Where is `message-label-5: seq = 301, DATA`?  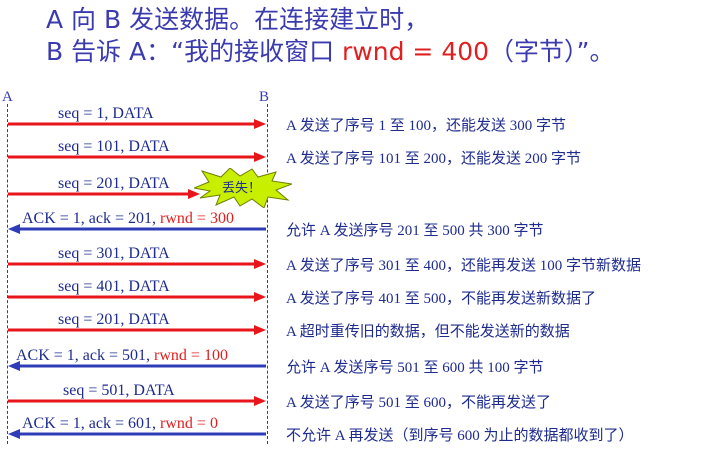
message-label-5: seq = 301, DATA is located at coordinates (114, 254).